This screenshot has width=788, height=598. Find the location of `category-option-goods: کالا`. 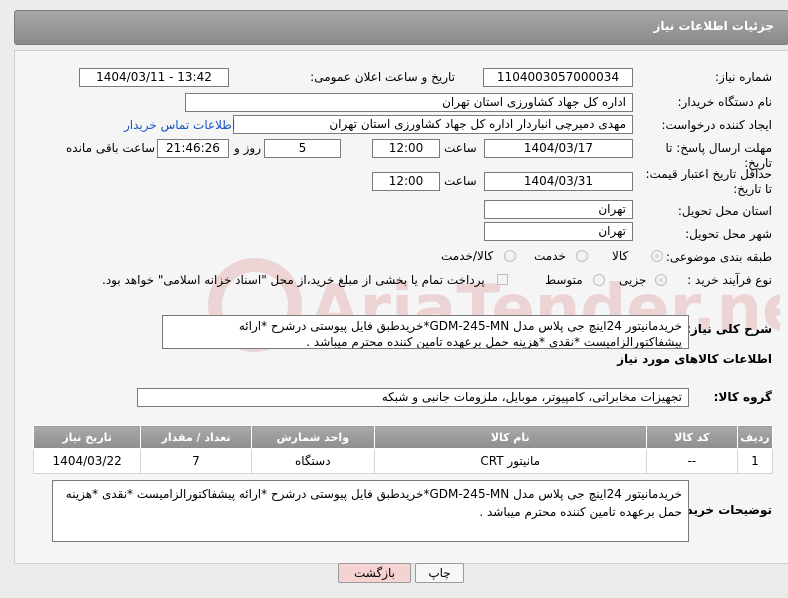

category-option-goods: کالا is located at coordinates (620, 256).